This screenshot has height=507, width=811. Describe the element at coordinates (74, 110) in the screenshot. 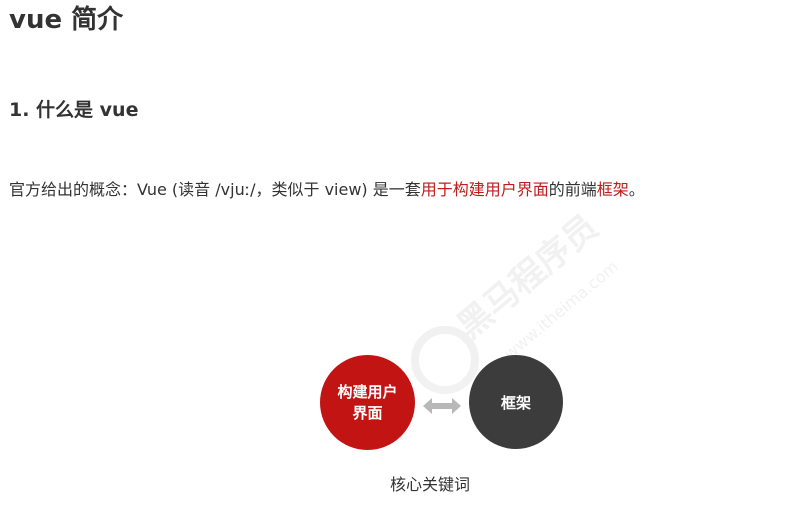

I see `section-title: 1. 什么是 vue` at that location.